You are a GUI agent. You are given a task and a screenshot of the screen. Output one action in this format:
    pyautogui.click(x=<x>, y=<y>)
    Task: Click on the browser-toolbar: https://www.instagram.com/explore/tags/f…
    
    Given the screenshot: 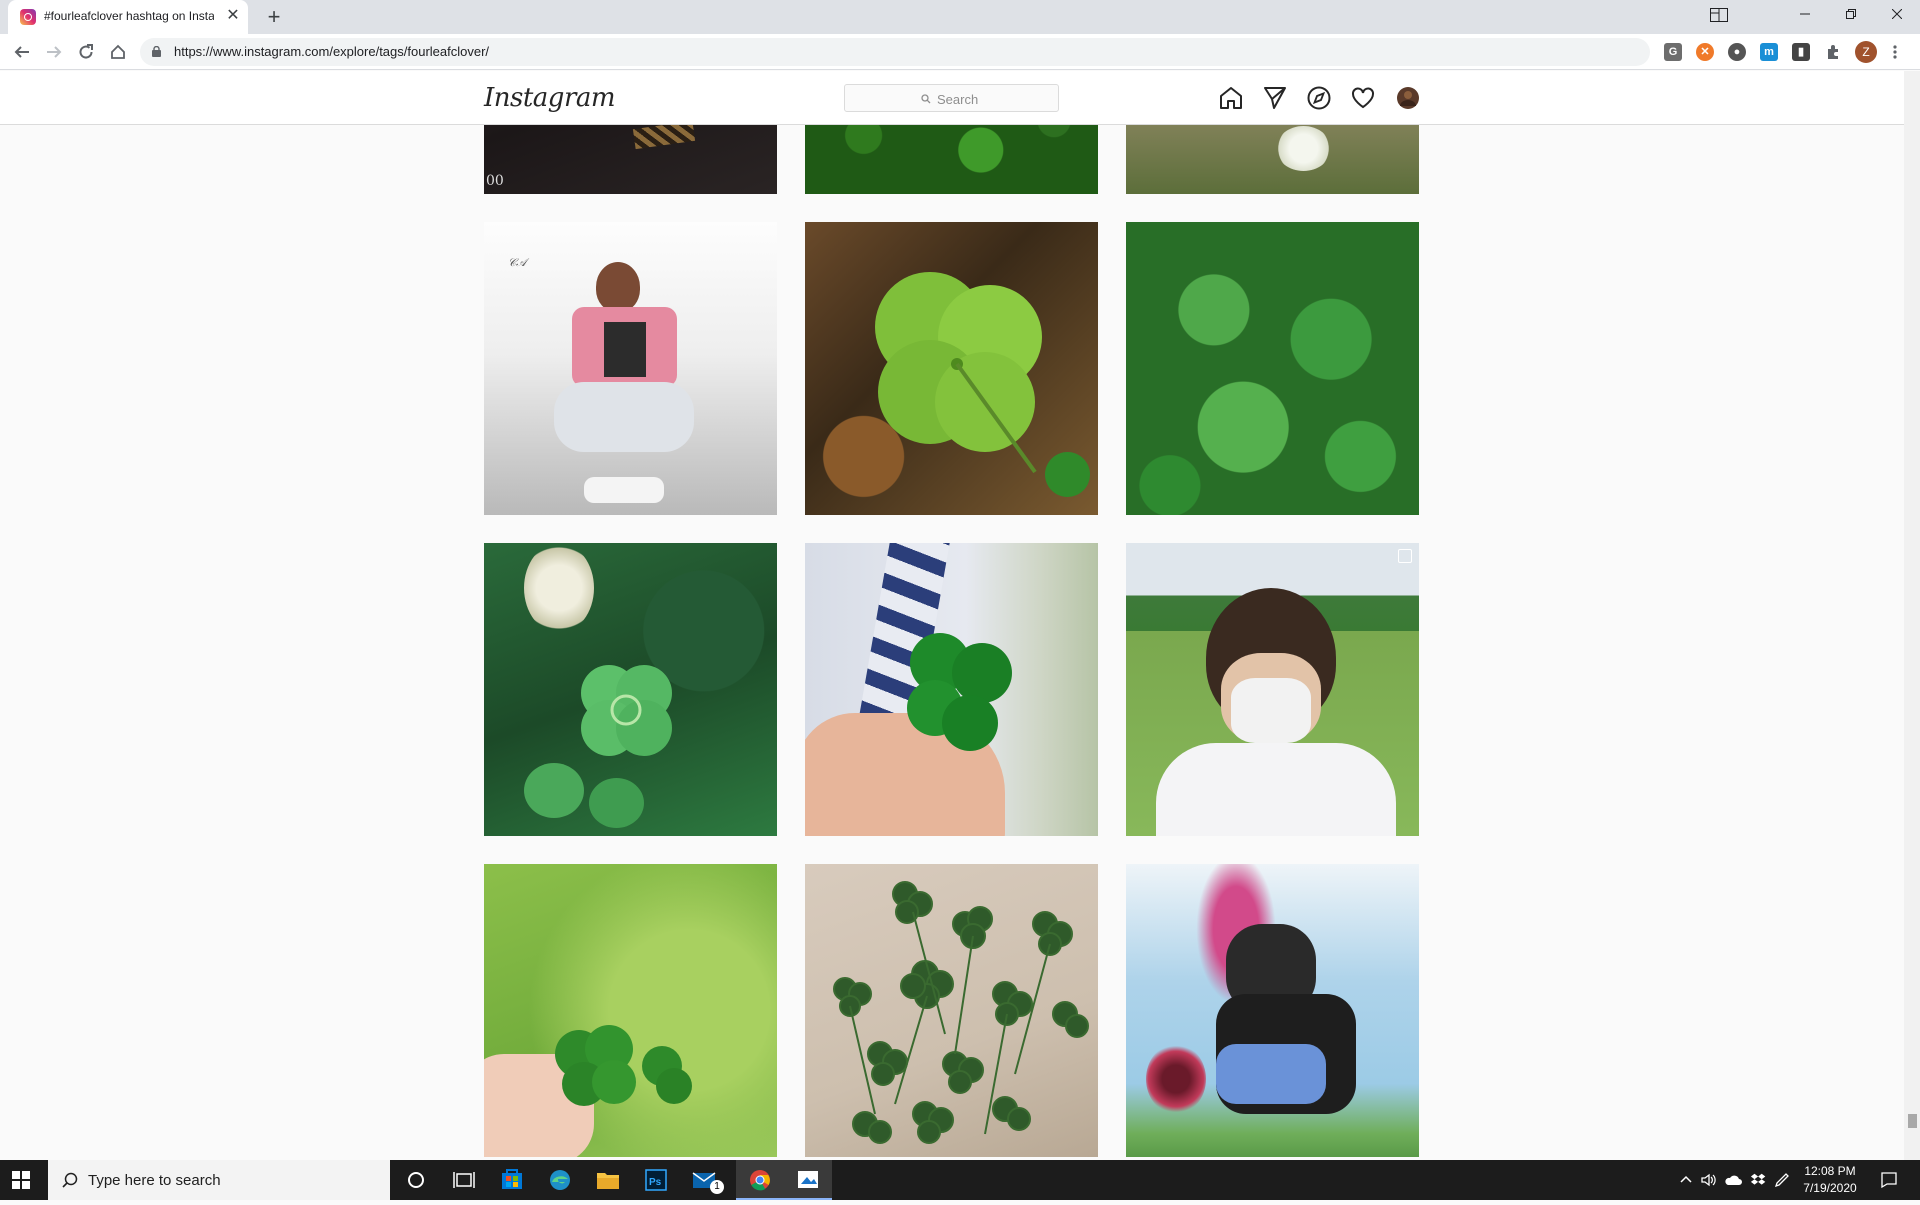 What is the action you would take?
    pyautogui.click(x=960, y=52)
    